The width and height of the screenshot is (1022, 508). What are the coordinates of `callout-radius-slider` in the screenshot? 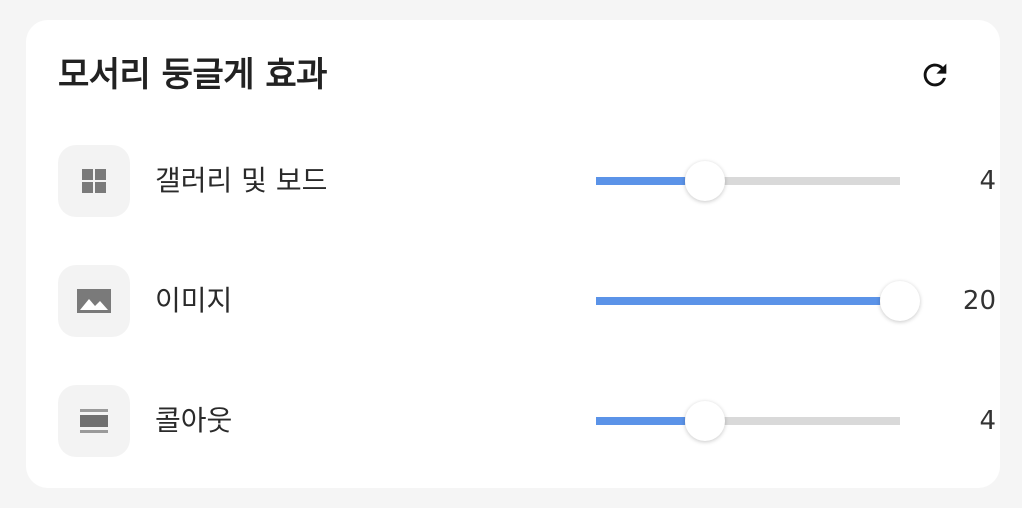 It's located at (748, 421).